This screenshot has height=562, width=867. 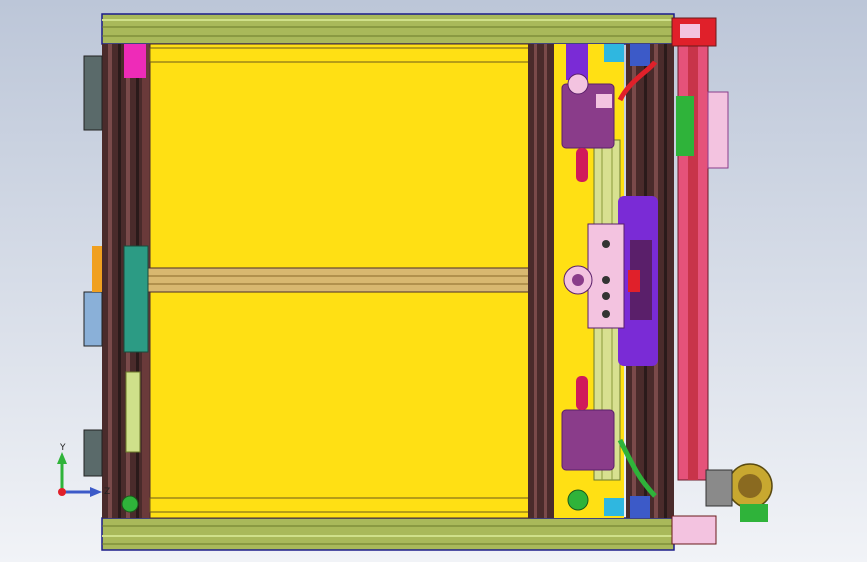 What do you see at coordinates (578, 84) in the screenshot?
I see `upper-idler` at bounding box center [578, 84].